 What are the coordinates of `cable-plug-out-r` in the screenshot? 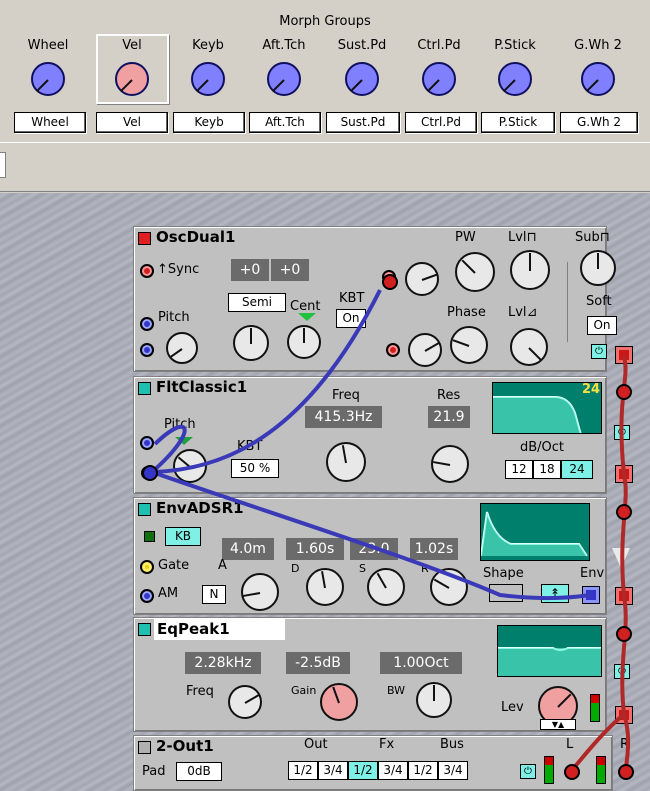 It's located at (626, 772).